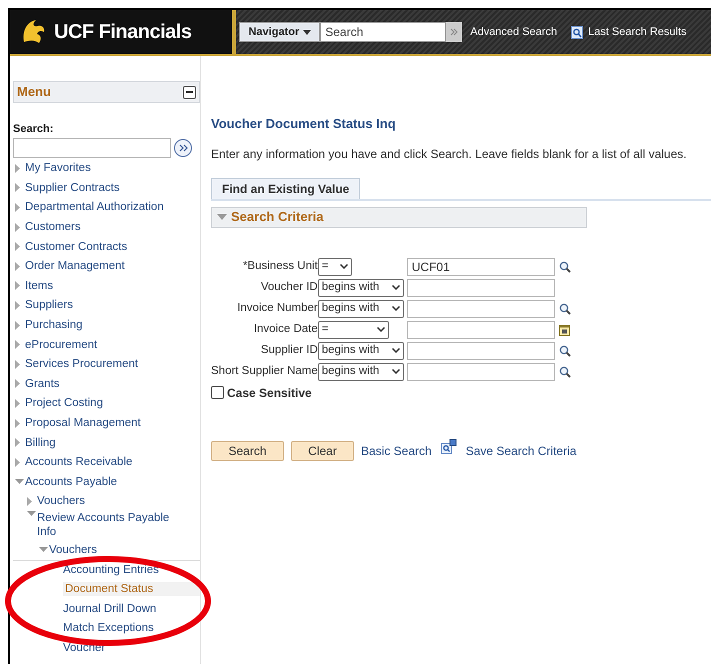 The width and height of the screenshot is (711, 666). Describe the element at coordinates (112, 525) in the screenshot. I see `menu-item: Review Accounts Payable Info` at that location.